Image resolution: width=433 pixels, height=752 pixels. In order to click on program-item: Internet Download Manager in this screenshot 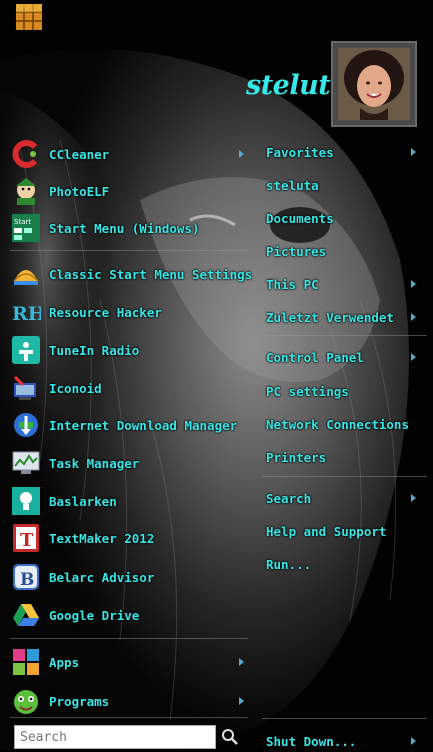, I will do `click(129, 425)`.